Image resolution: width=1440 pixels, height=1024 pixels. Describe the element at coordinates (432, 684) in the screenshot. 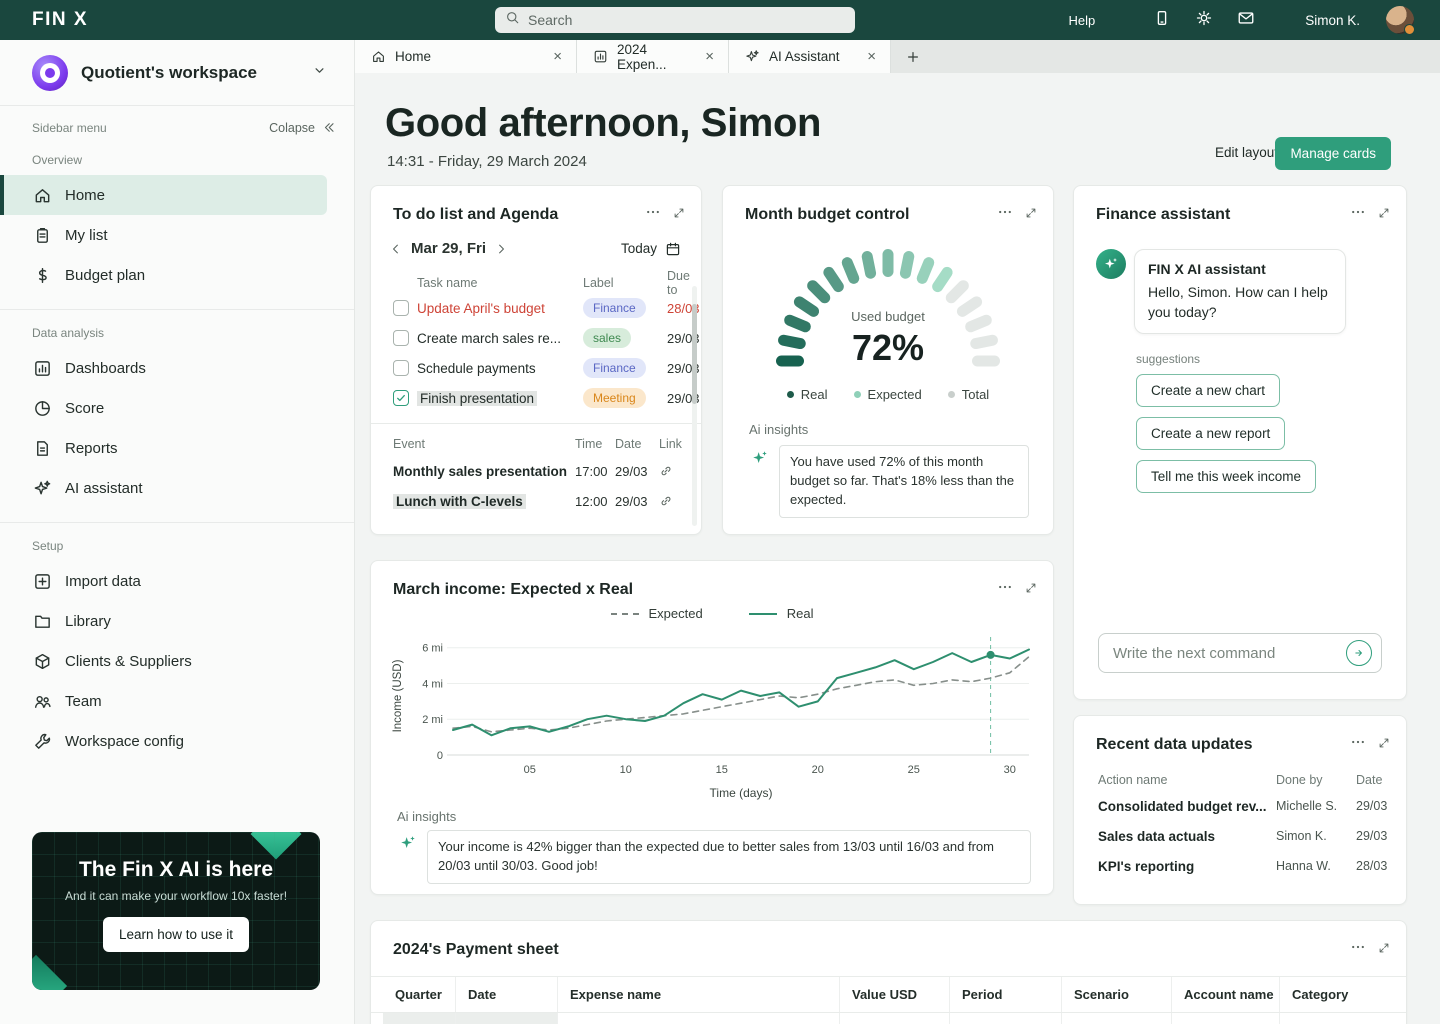

I see `svg-text: 4 mi` at that location.